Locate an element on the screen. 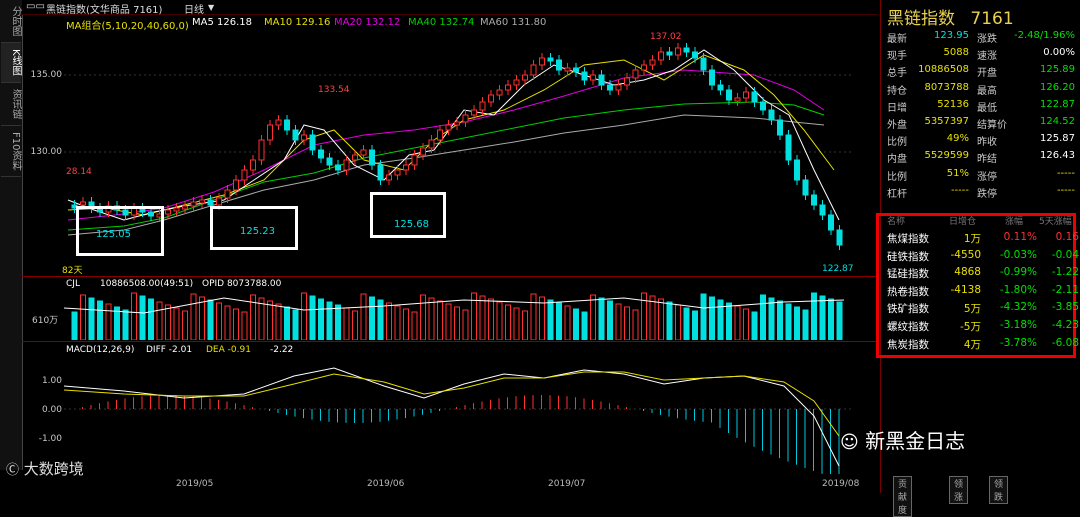 The image size is (1080, 517). price-axis-135: 135.00 is located at coordinates (46, 75).